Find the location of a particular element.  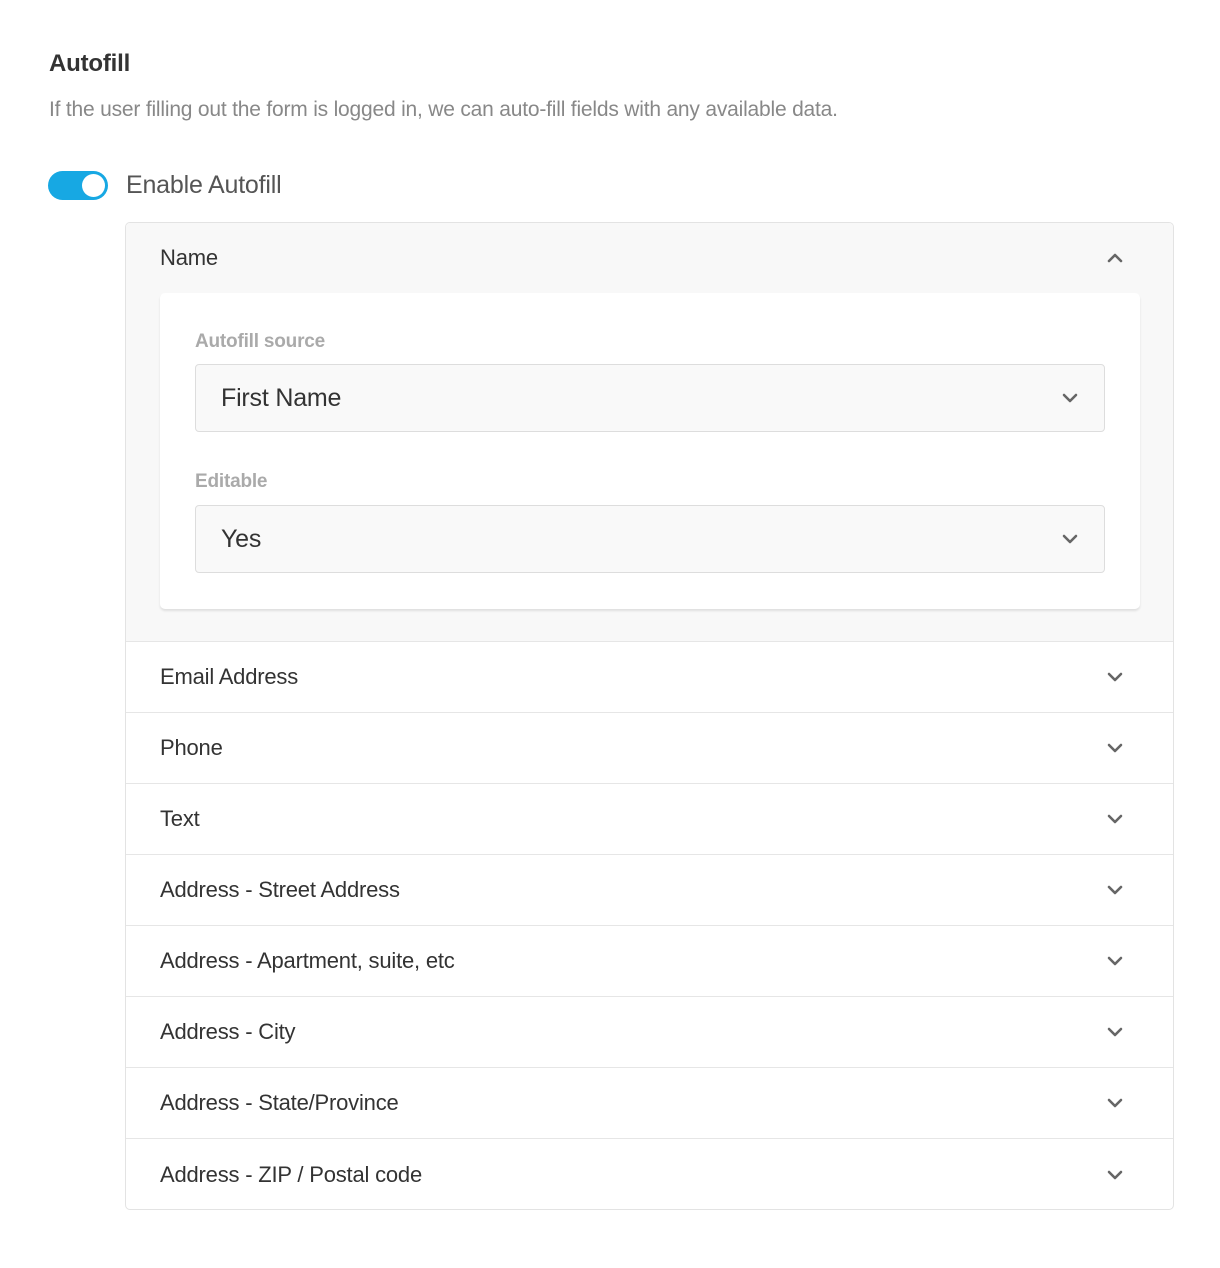

accordion-item-phone: Phone is located at coordinates (649, 748).